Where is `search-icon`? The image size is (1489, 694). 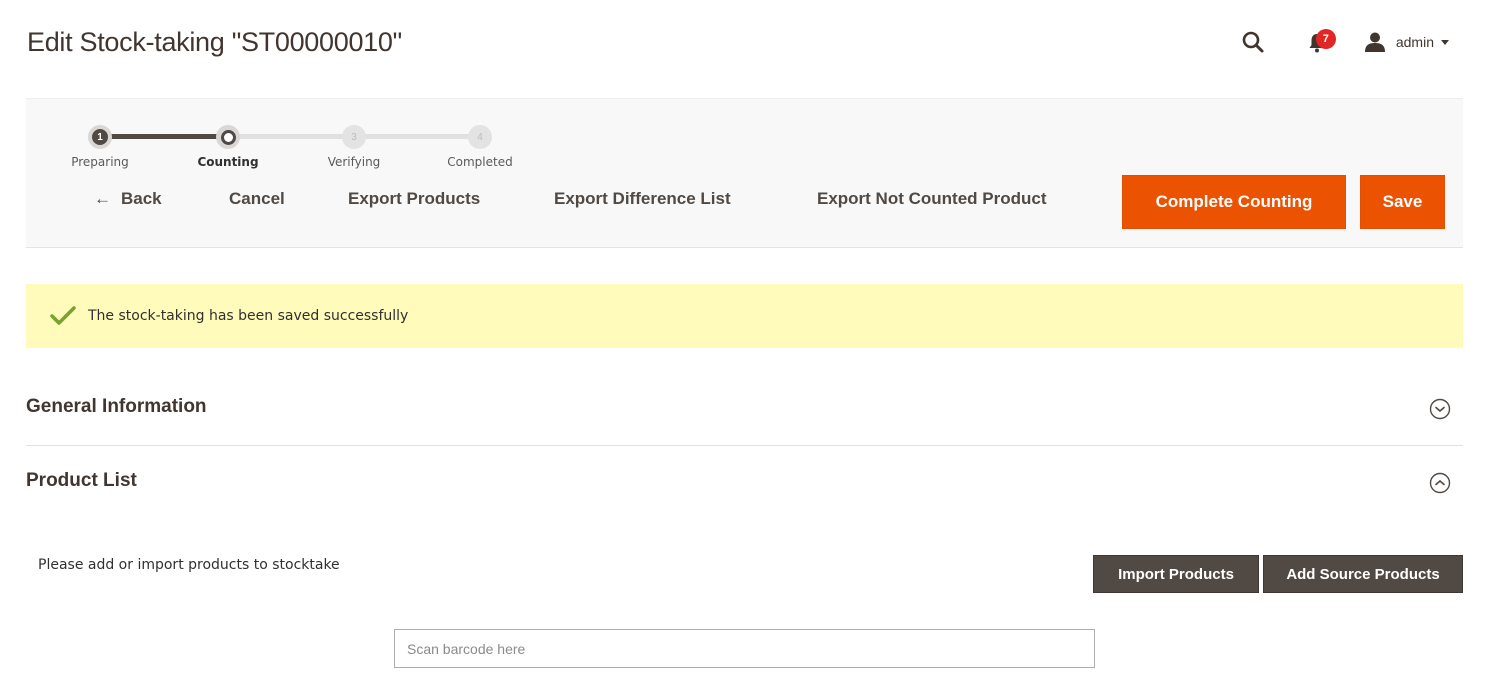 search-icon is located at coordinates (1253, 42).